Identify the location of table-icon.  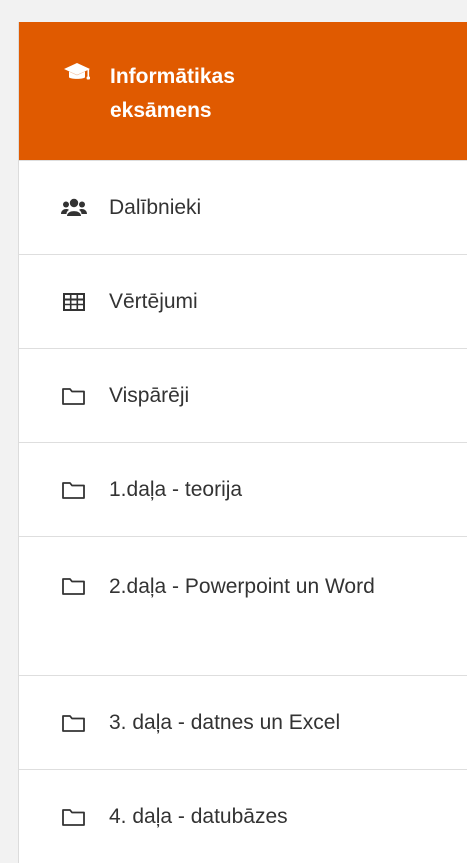
(74, 302).